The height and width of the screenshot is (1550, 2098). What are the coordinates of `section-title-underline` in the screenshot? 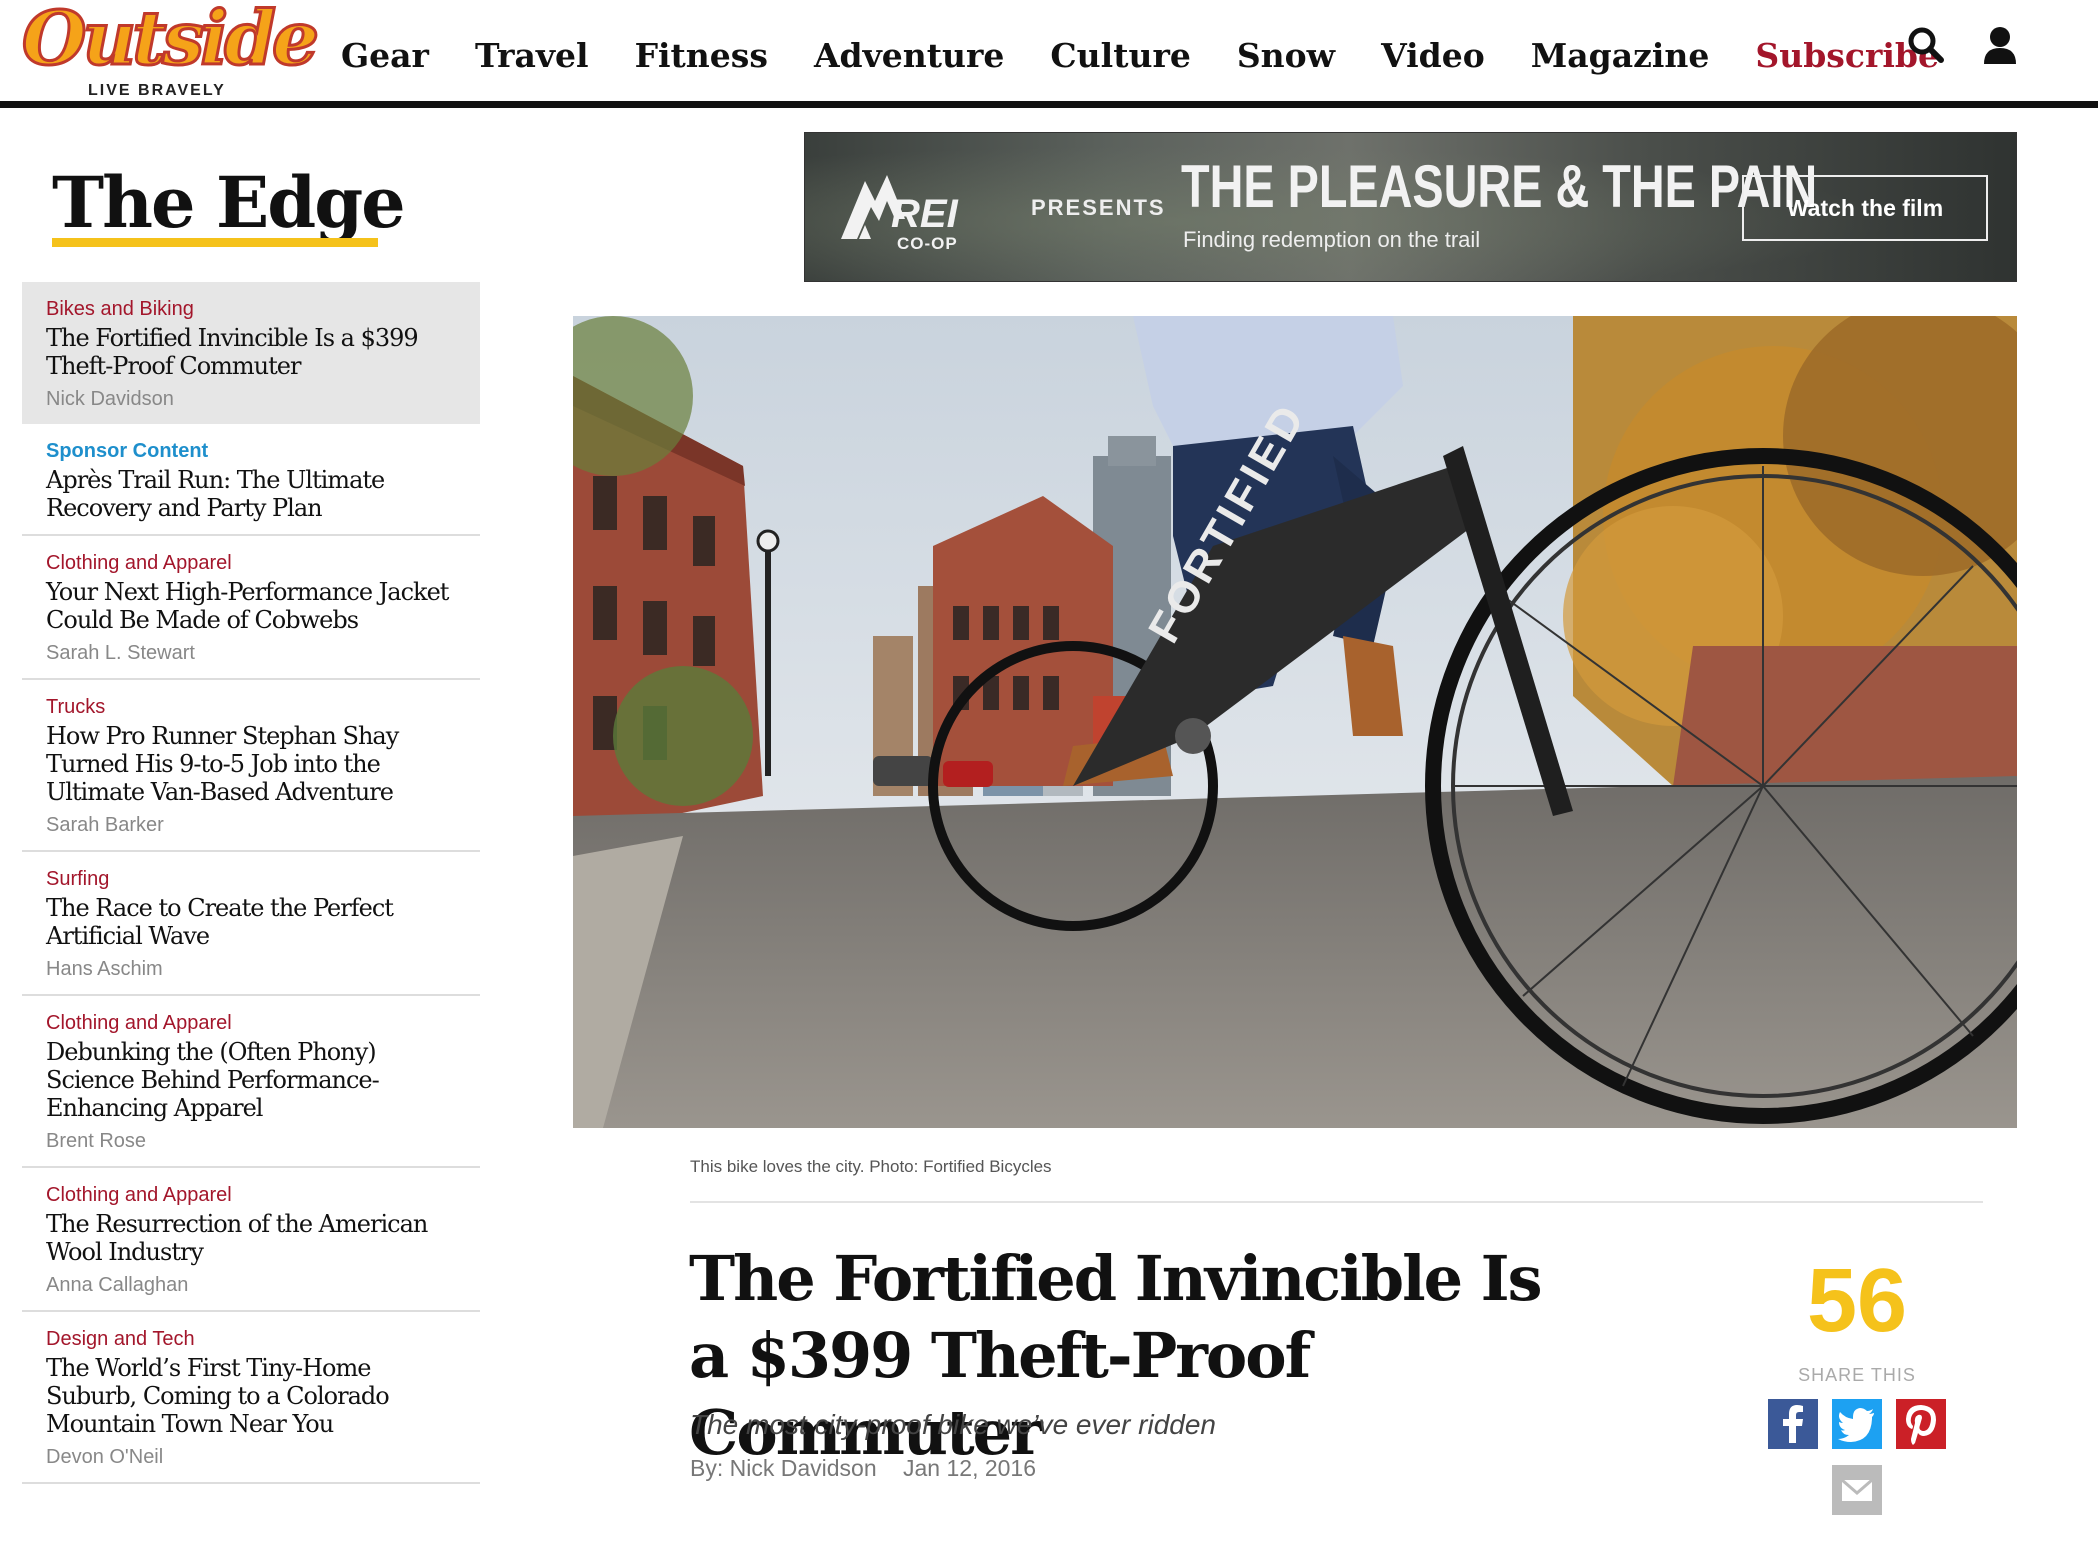 It's located at (215, 242).